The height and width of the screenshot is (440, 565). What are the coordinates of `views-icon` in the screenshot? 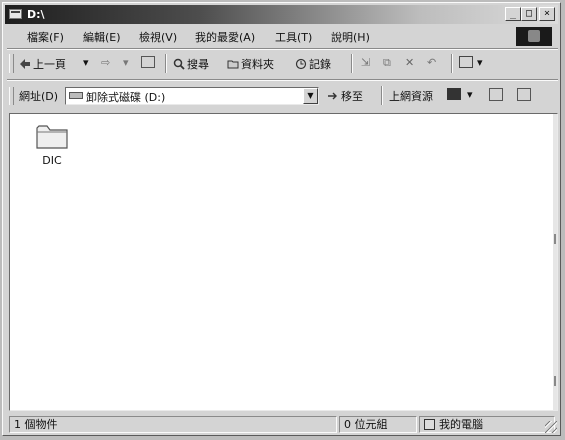 It's located at (467, 62).